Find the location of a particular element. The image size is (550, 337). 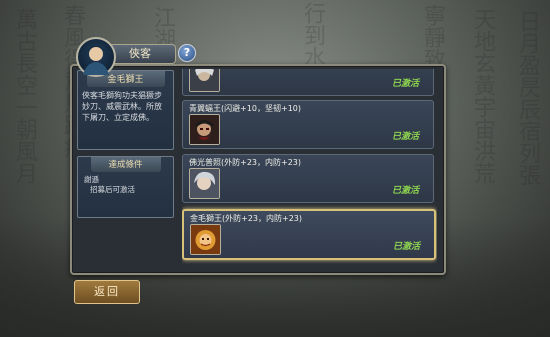

title-box: 金毛獅王 俠客毛獅狗功夫猖獗步妙刀、威震武林。所放下屠刀、立定成佛。 is located at coordinates (125, 110).